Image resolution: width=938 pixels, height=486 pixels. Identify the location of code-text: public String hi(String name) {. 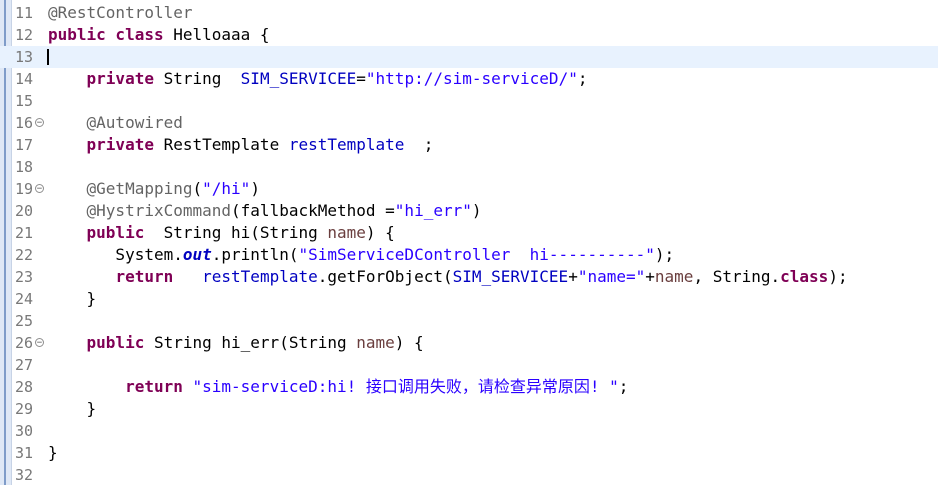
(221, 233).